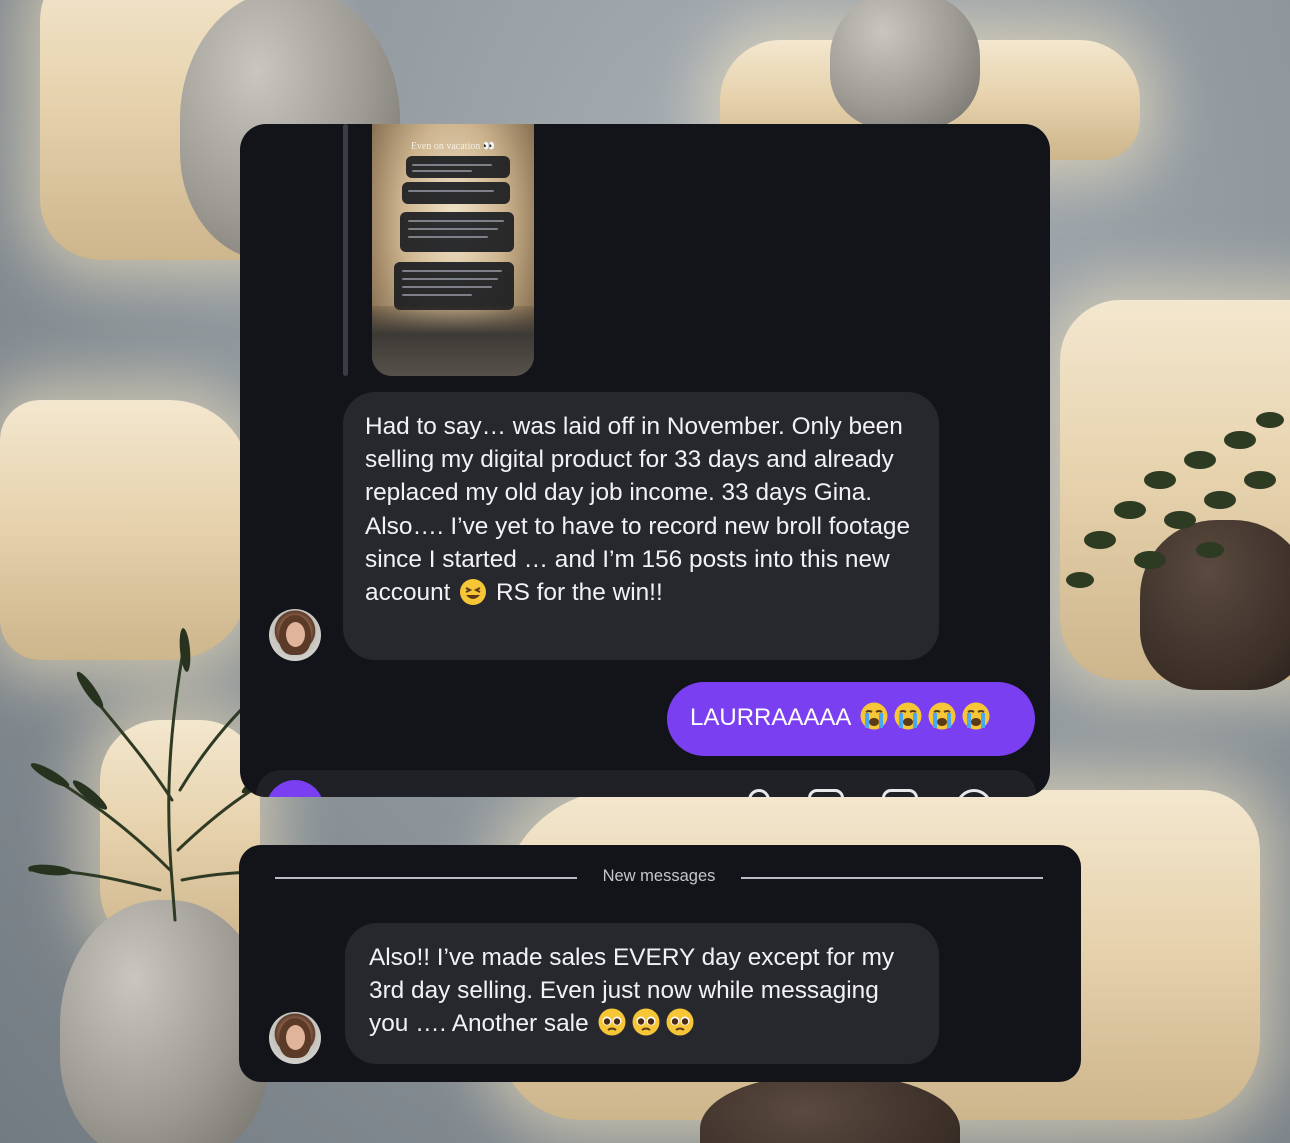 The image size is (1290, 1143). I want to click on grinning-squint-emoji, so click(473, 596).